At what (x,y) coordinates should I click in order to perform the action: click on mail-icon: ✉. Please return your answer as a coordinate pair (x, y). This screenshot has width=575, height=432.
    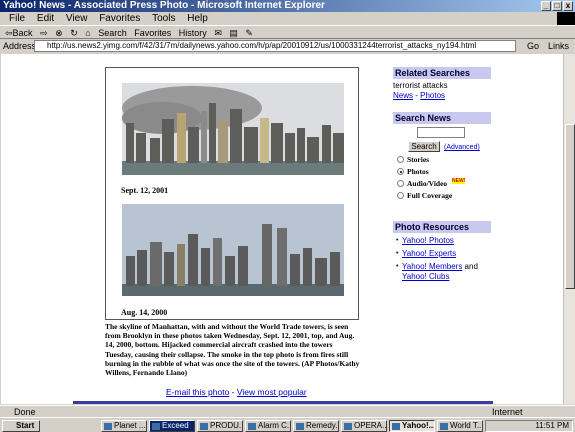
    Looking at the image, I should click on (218, 33).